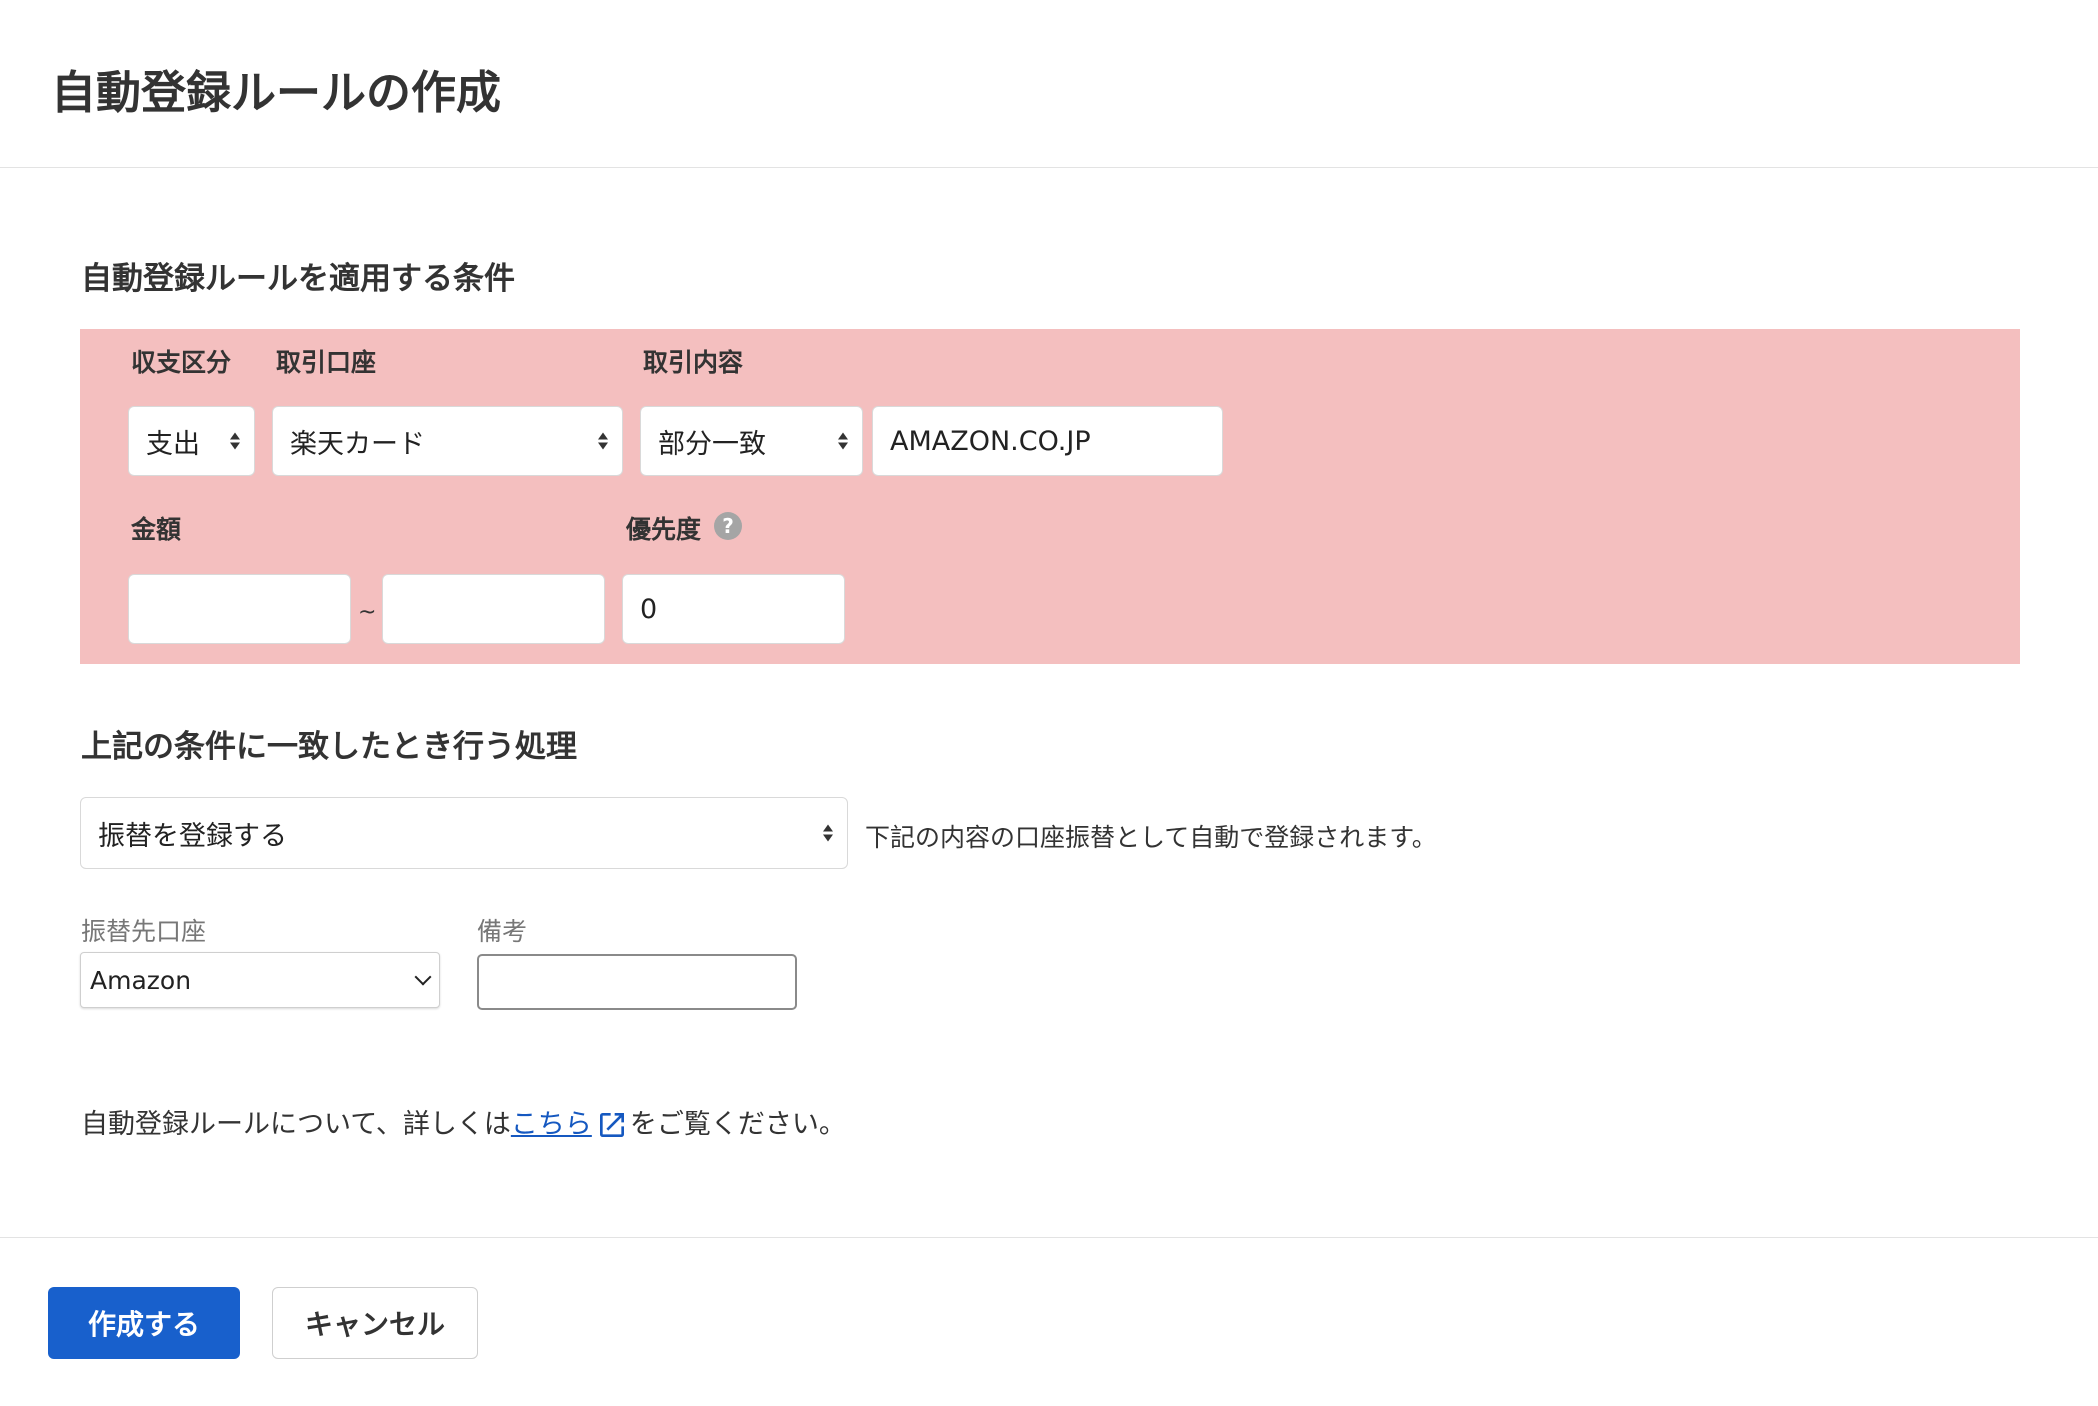 The width and height of the screenshot is (2098, 1406). Describe the element at coordinates (260, 980) in the screenshot. I see `destination-account-select: Amazon` at that location.